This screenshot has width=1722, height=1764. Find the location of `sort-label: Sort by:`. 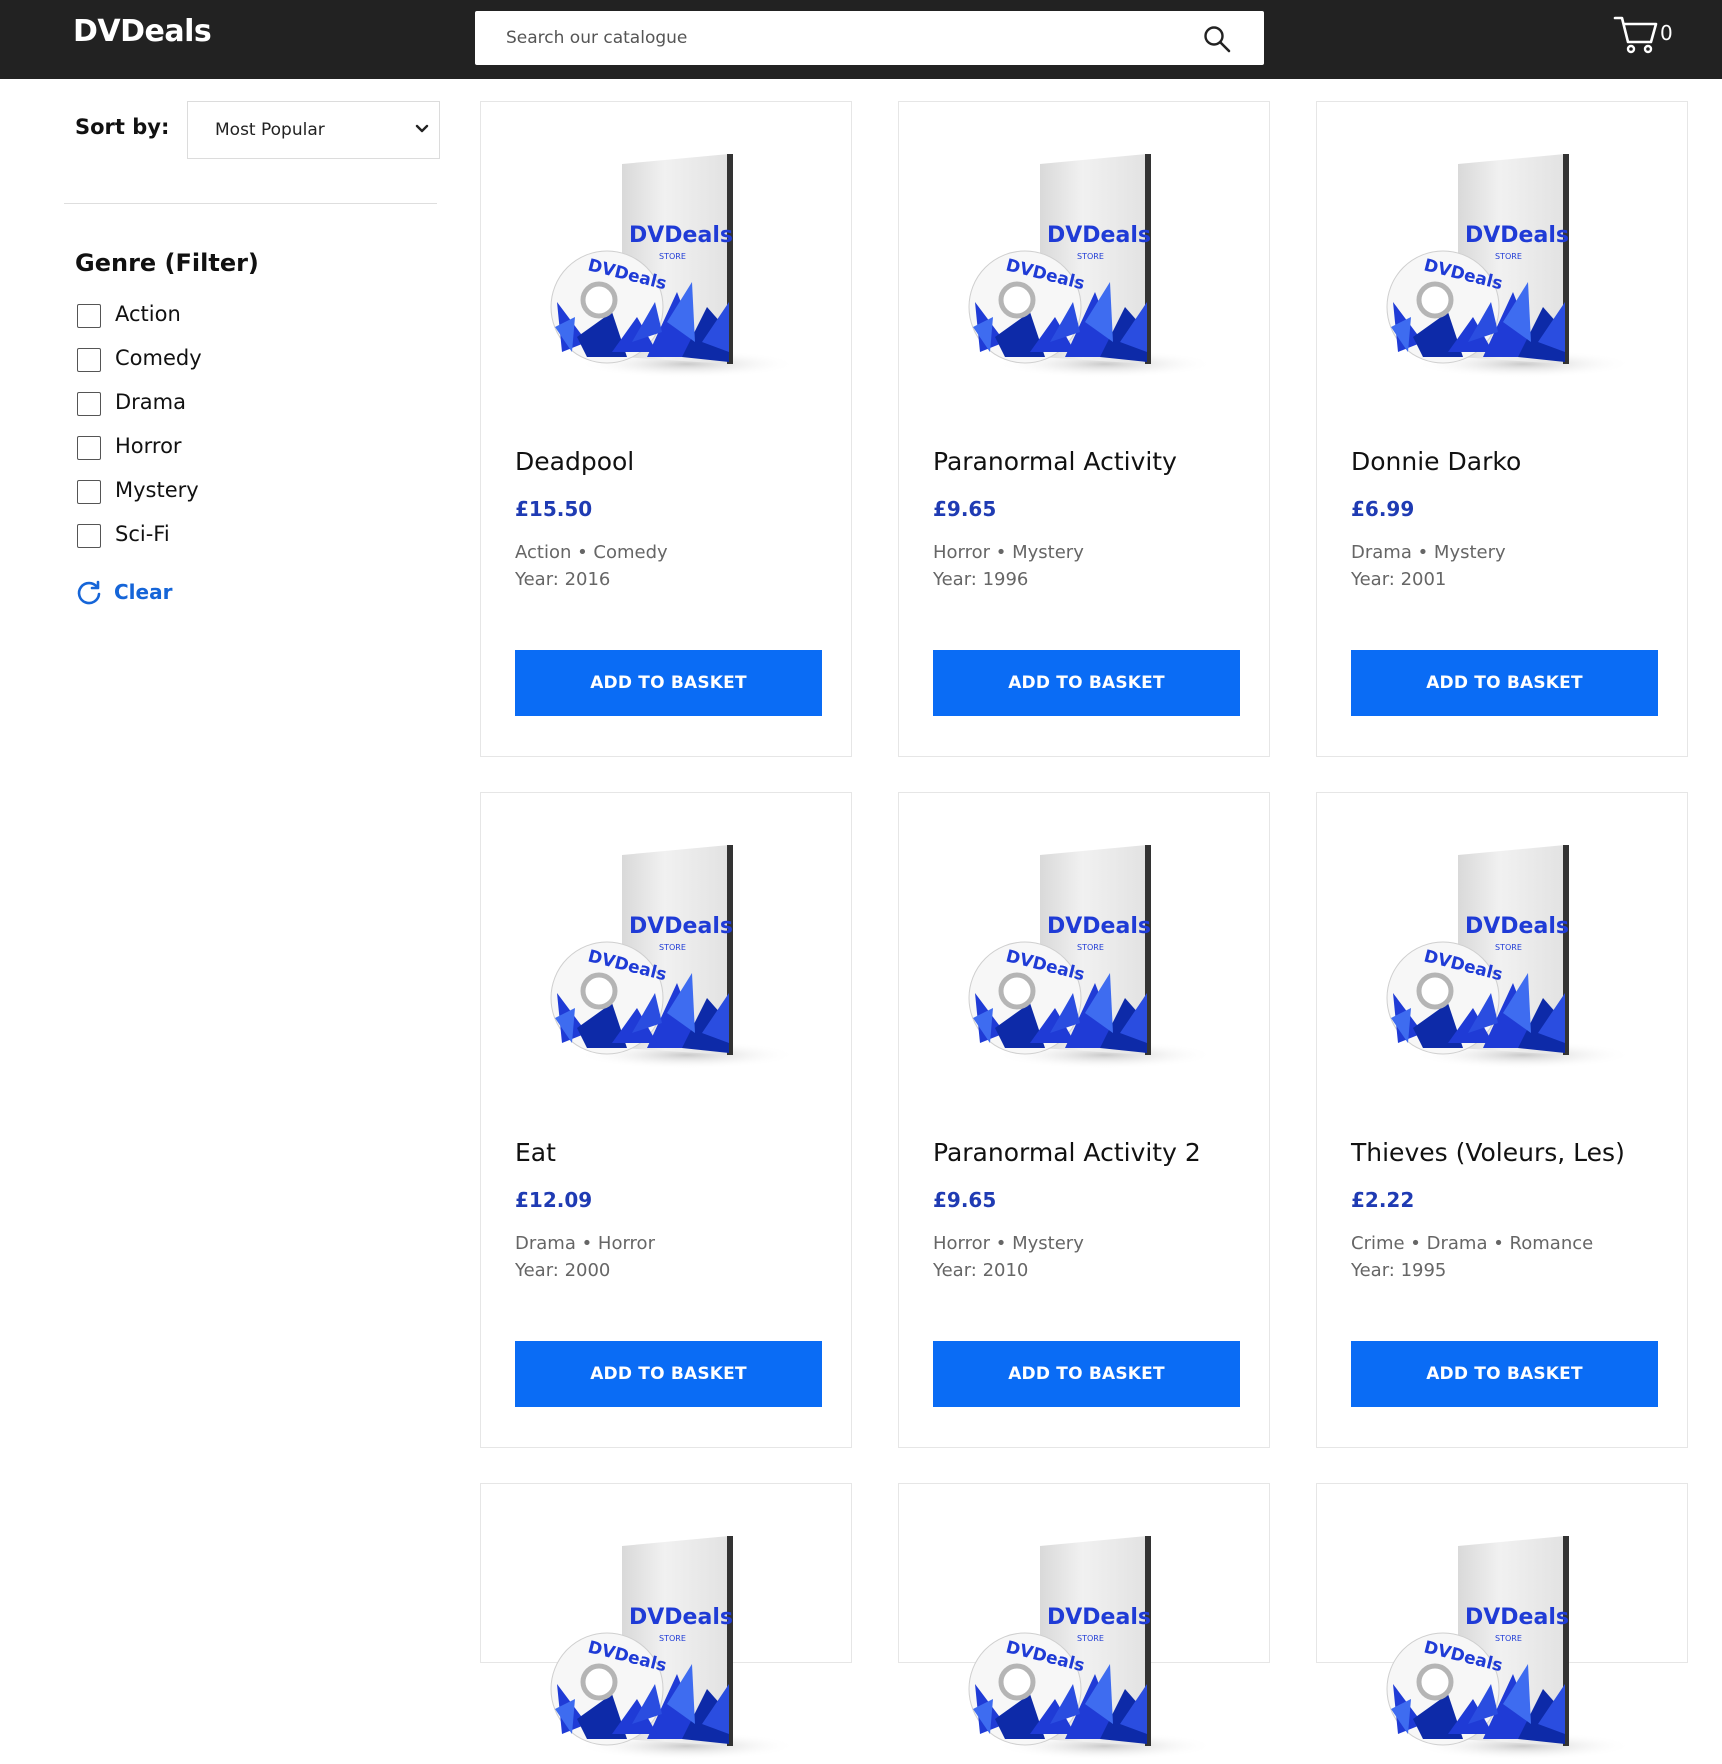

sort-label: Sort by: is located at coordinates (122, 127).